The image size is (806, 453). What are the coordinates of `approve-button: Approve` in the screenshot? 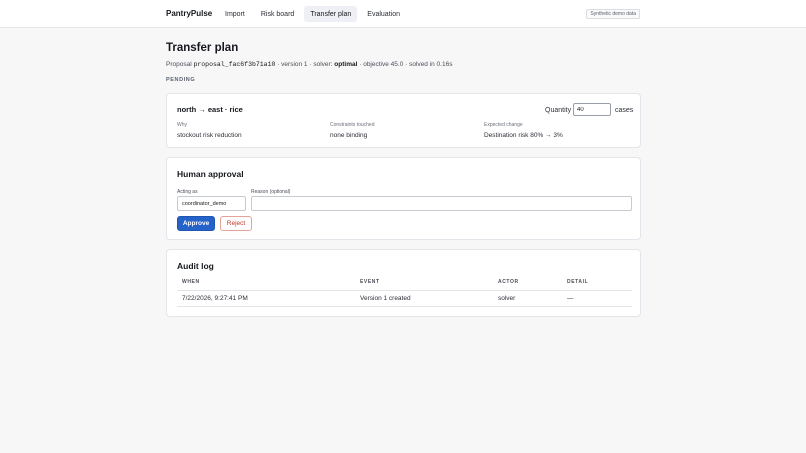 It's located at (196, 223).